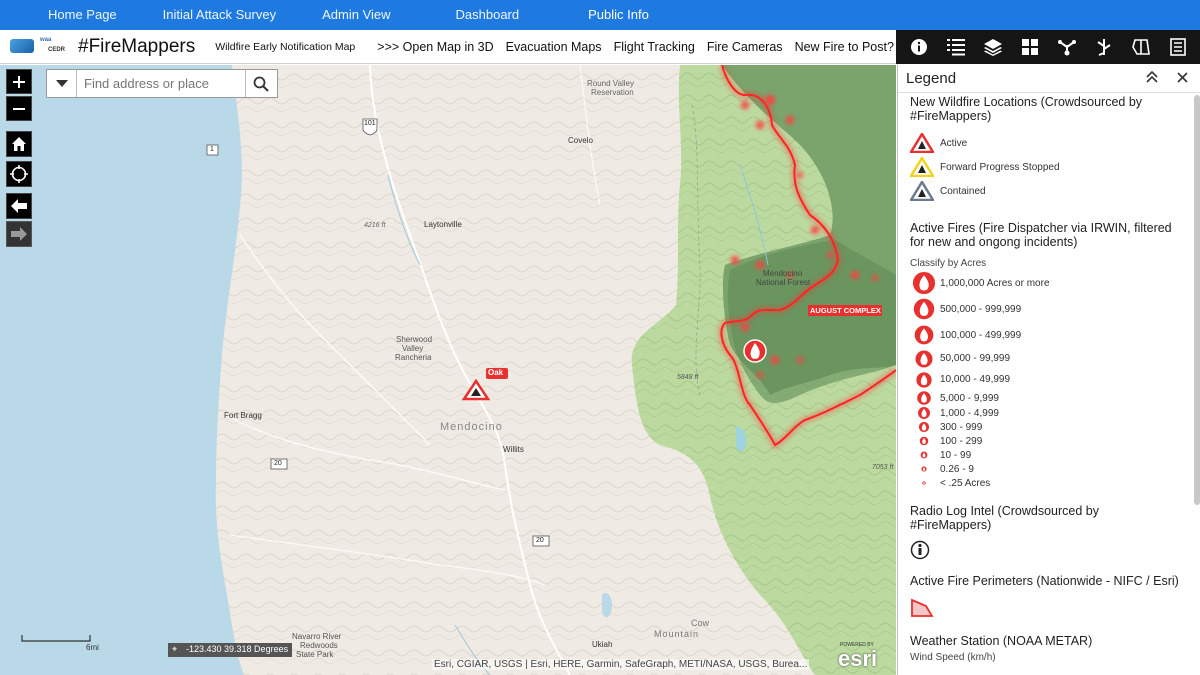  I want to click on routing-icon, so click(1104, 47).